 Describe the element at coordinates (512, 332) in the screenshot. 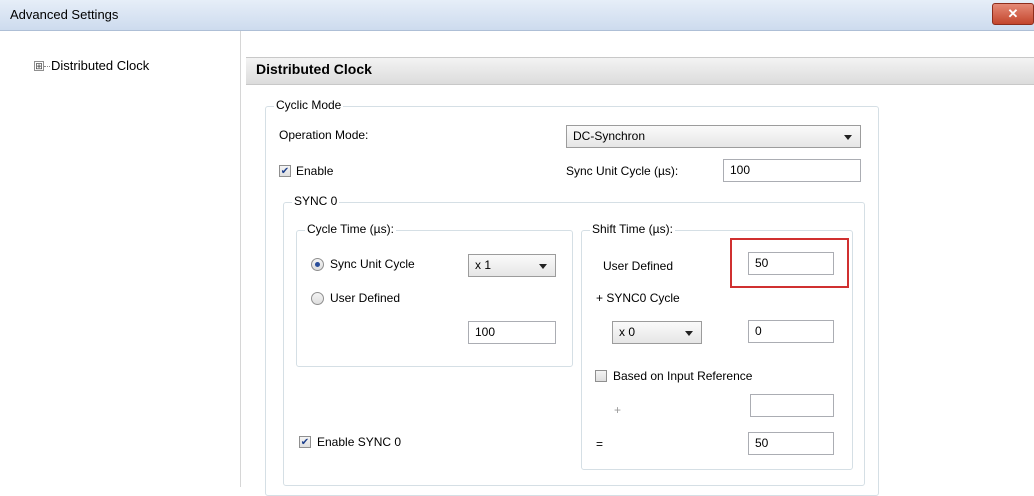

I see `cycle-time-input: 100` at that location.